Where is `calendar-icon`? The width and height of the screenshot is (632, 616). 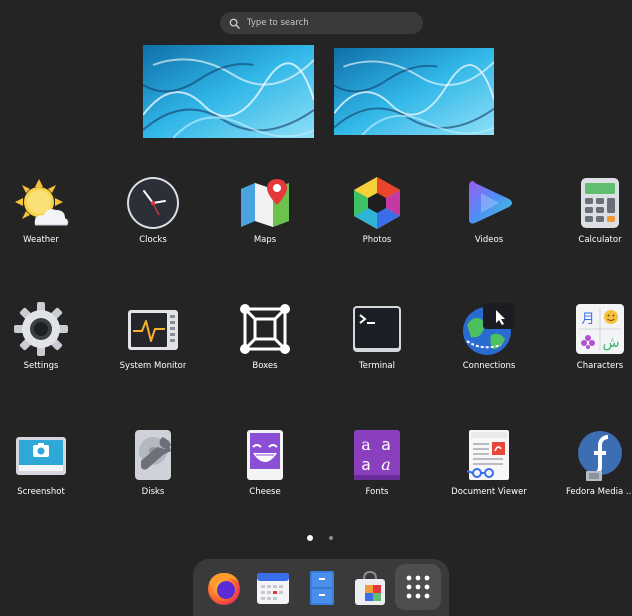 calendar-icon is located at coordinates (273, 588).